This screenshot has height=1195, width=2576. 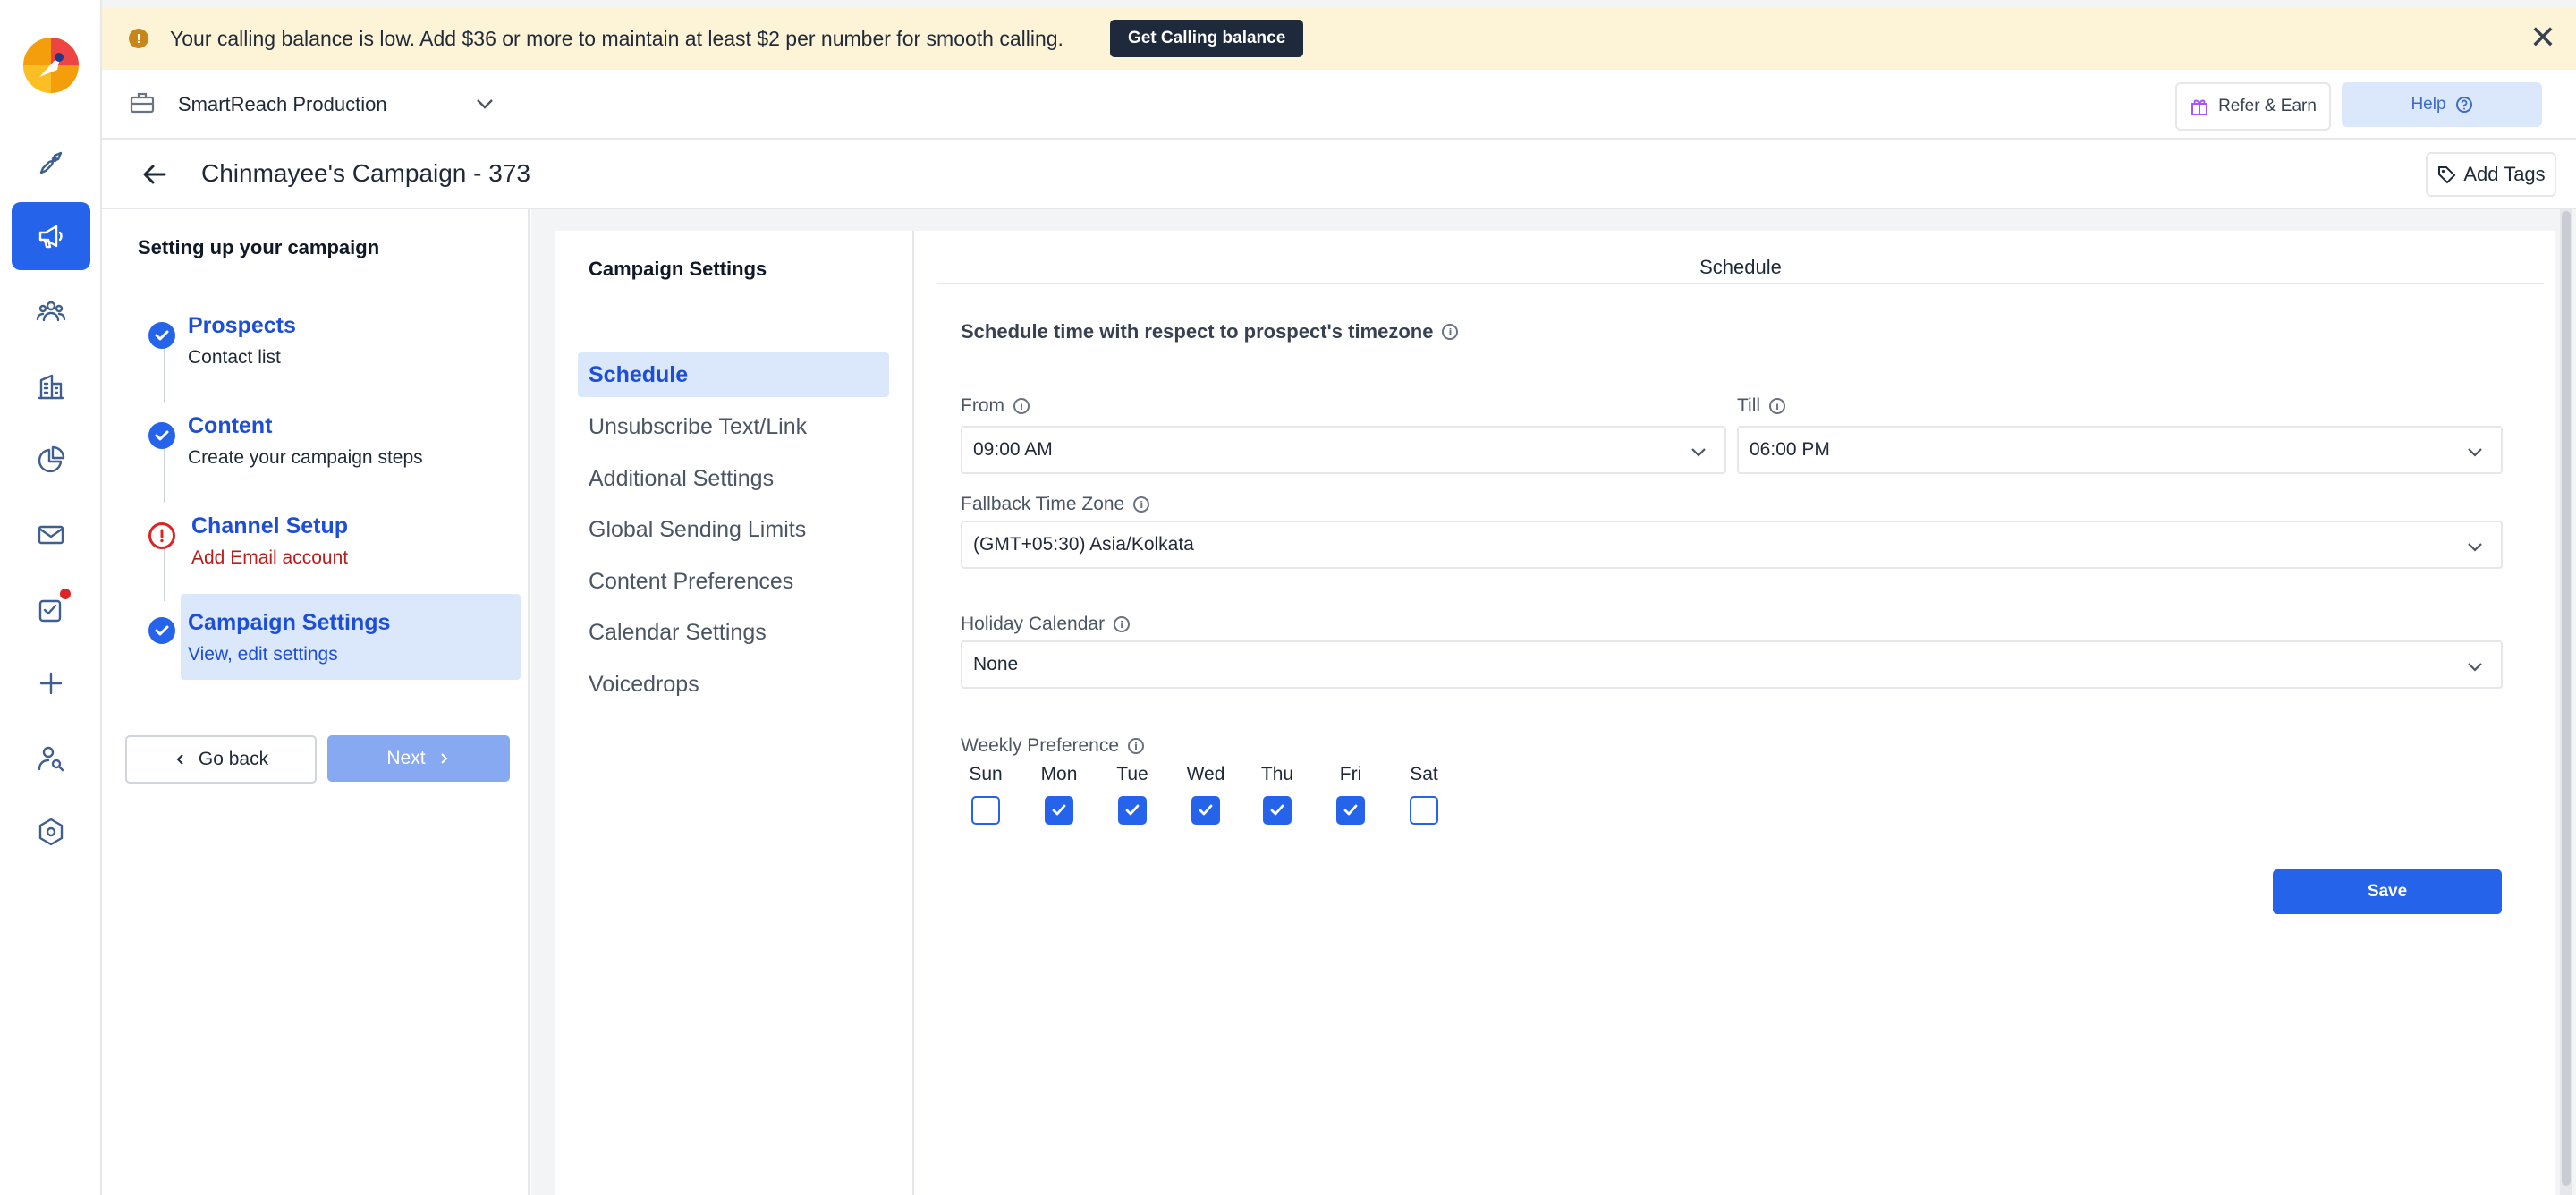 I want to click on task-icon, so click(x=50, y=611).